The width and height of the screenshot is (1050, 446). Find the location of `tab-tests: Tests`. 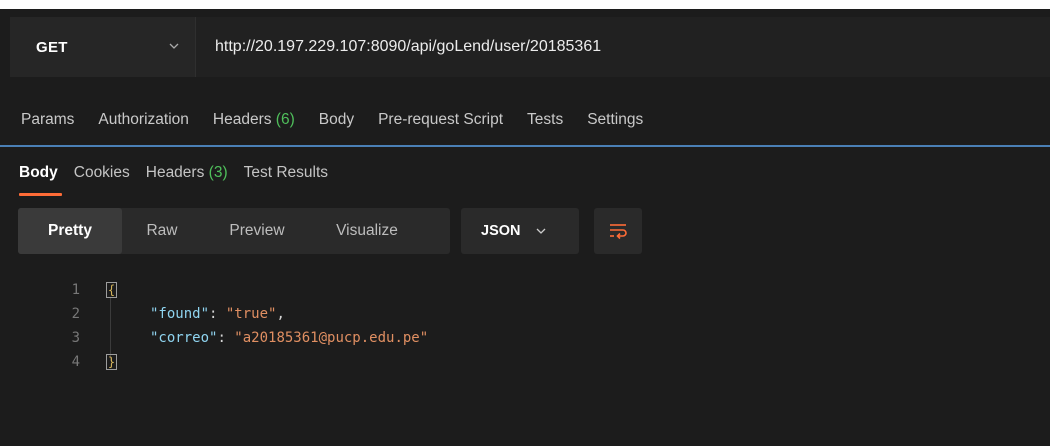

tab-tests: Tests is located at coordinates (545, 120).